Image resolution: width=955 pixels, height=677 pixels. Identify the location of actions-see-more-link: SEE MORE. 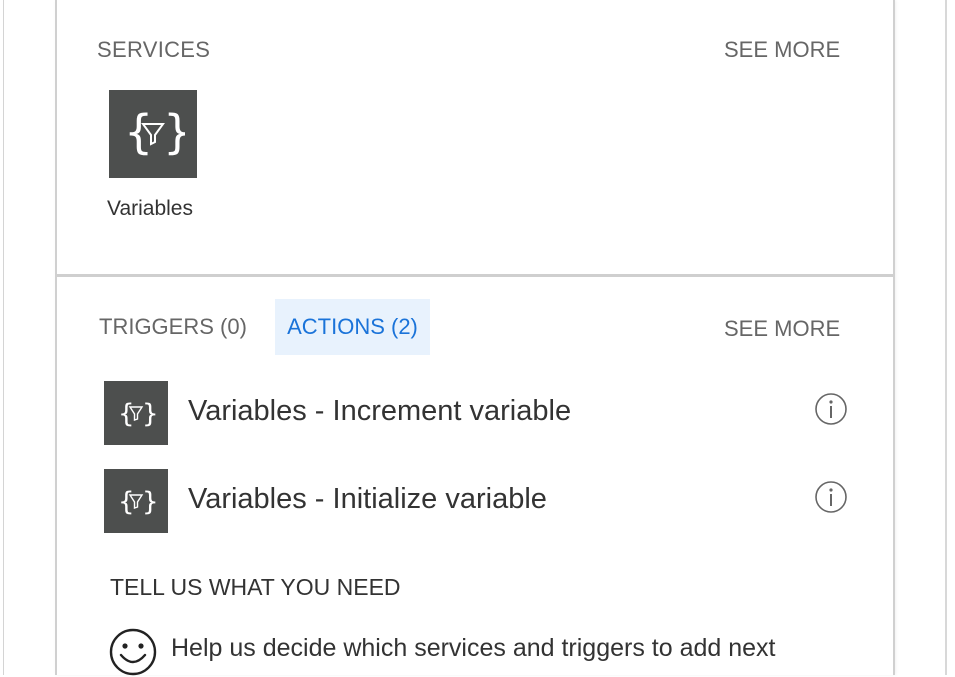
(782, 329).